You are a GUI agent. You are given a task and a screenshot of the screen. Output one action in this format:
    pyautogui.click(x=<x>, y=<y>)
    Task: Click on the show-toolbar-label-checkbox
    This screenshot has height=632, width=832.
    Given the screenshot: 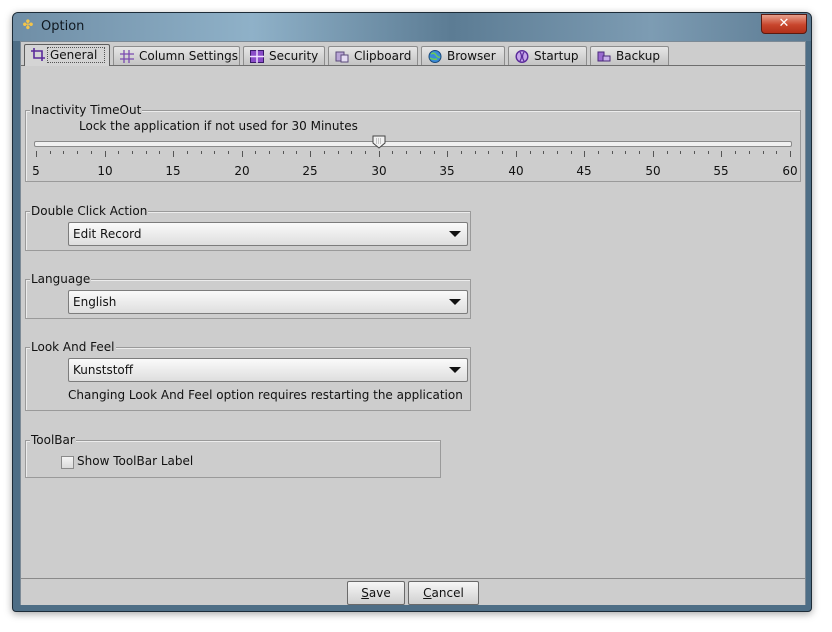 What is the action you would take?
    pyautogui.click(x=67, y=462)
    